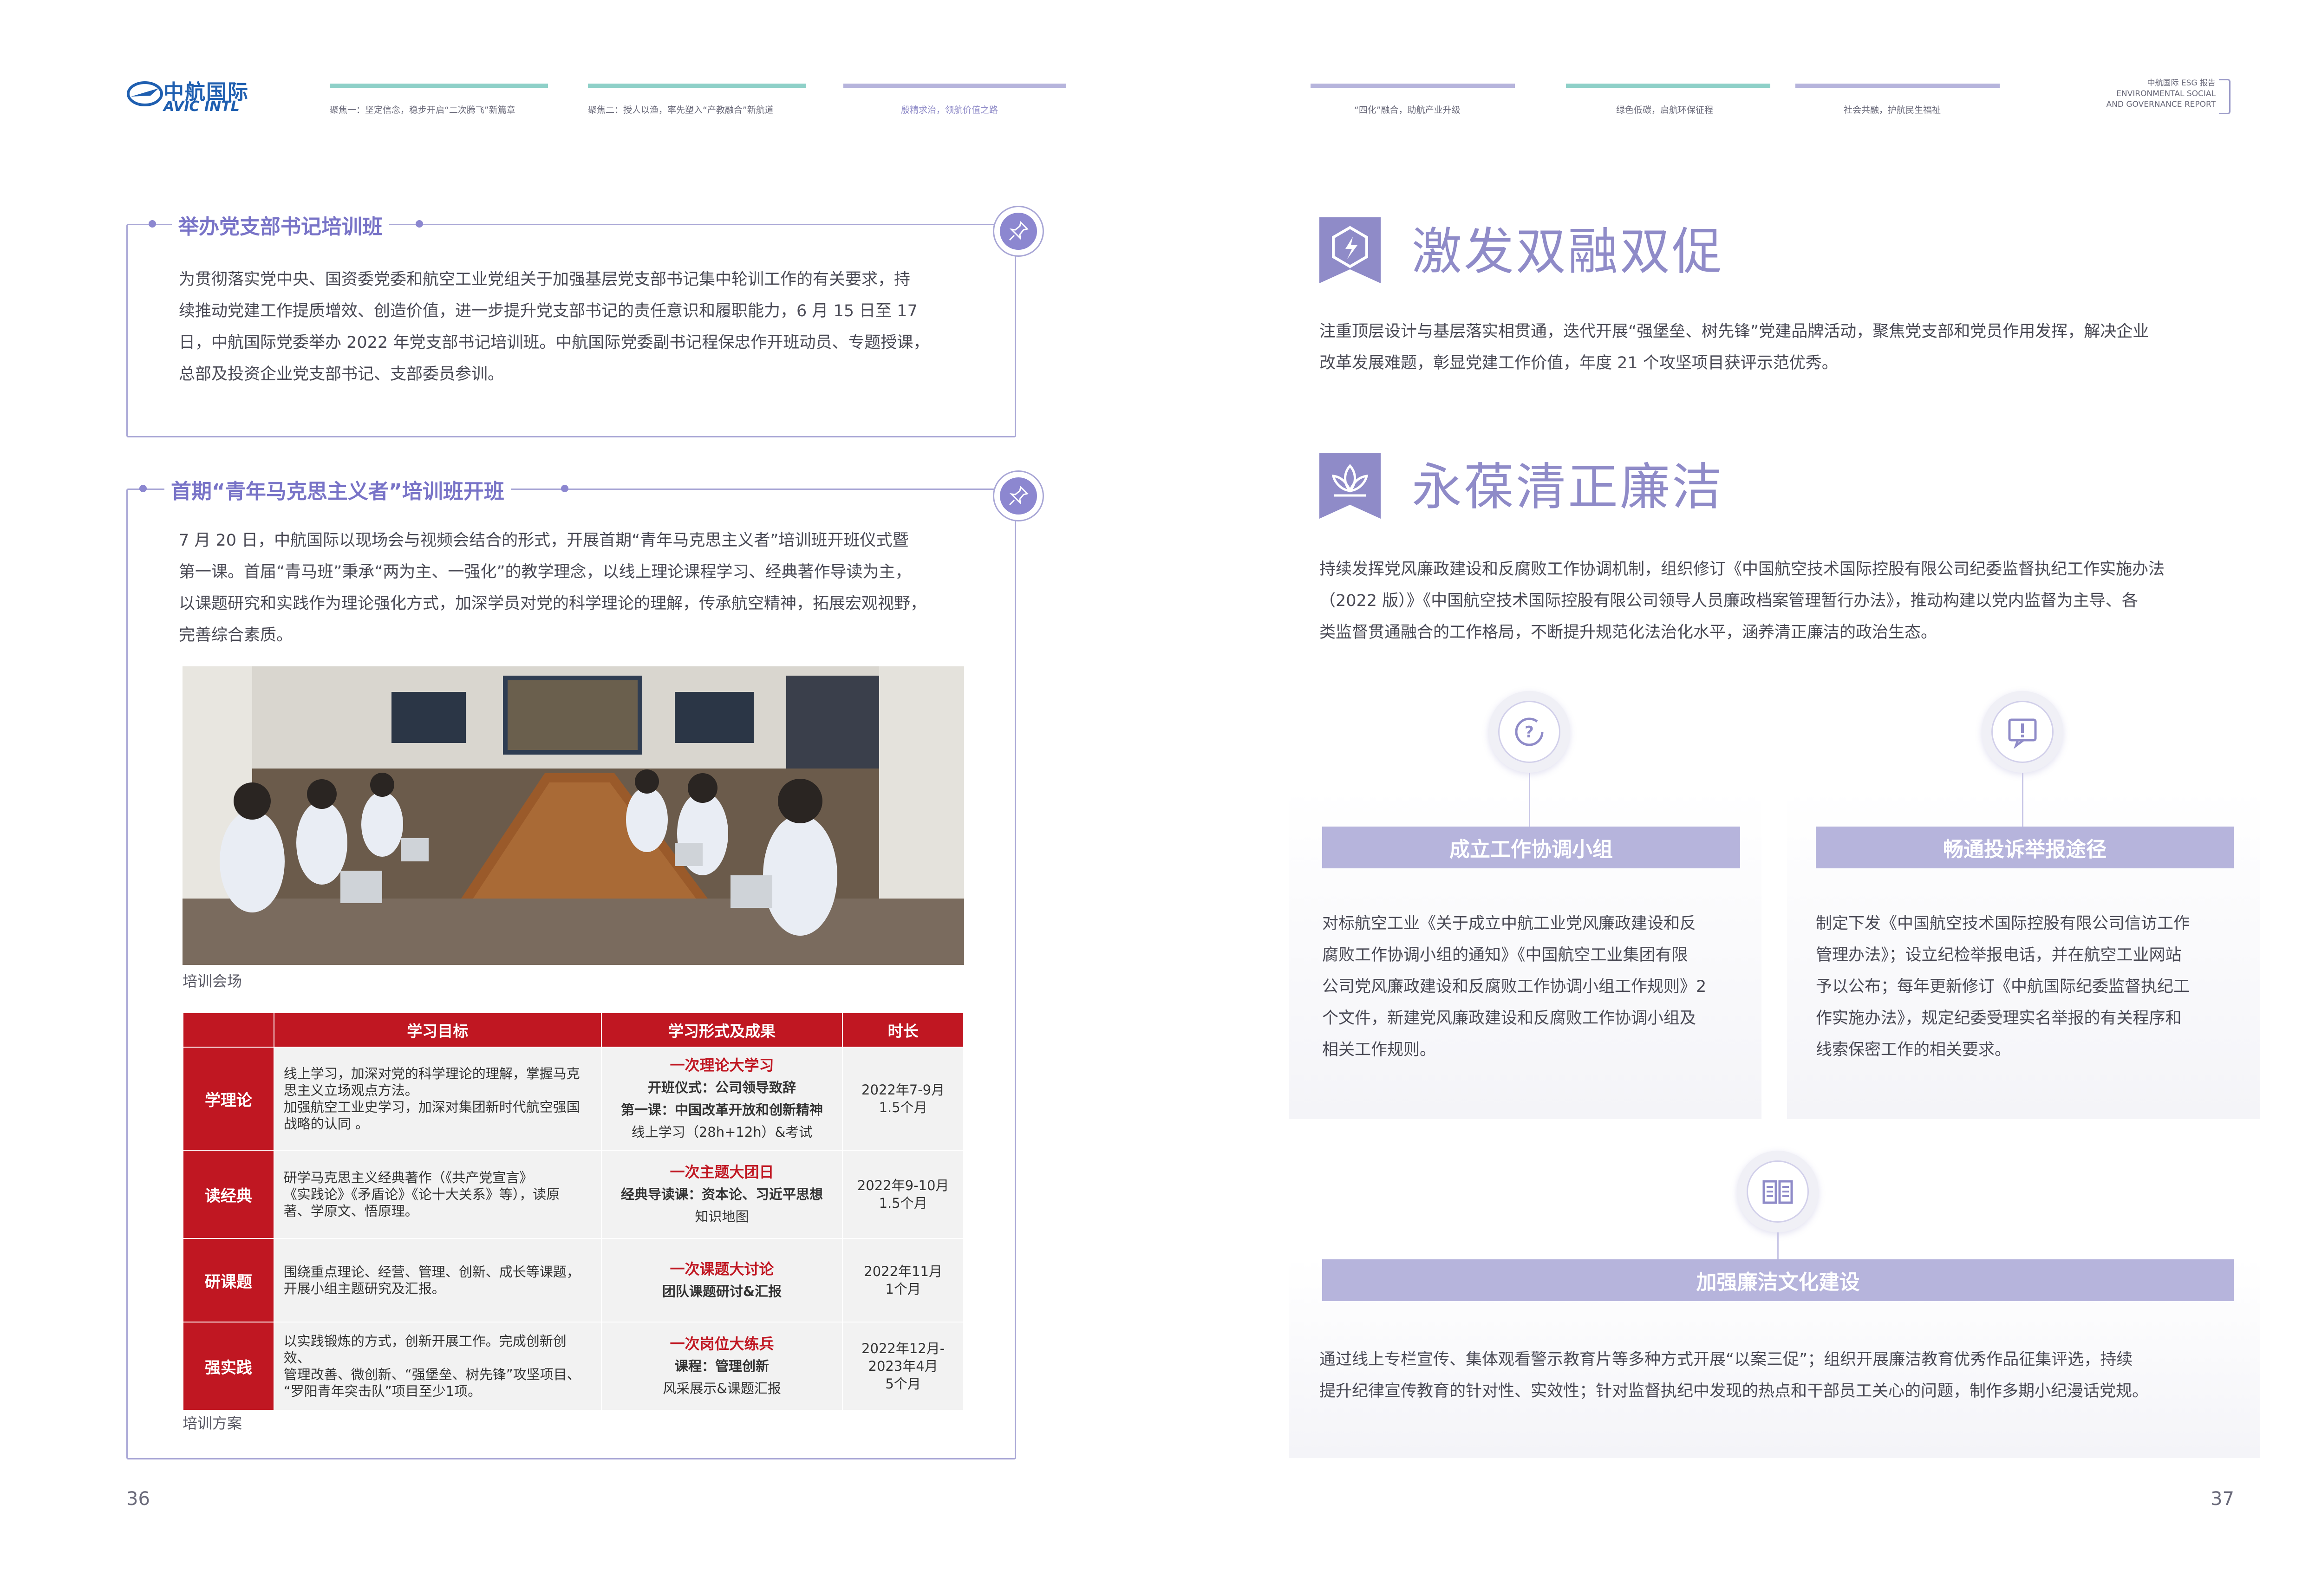 The image size is (2322, 1596). I want to click on row-form: 一次主题大团日 经典导读课：资本论、习近平思想 知识地图, so click(721, 1194).